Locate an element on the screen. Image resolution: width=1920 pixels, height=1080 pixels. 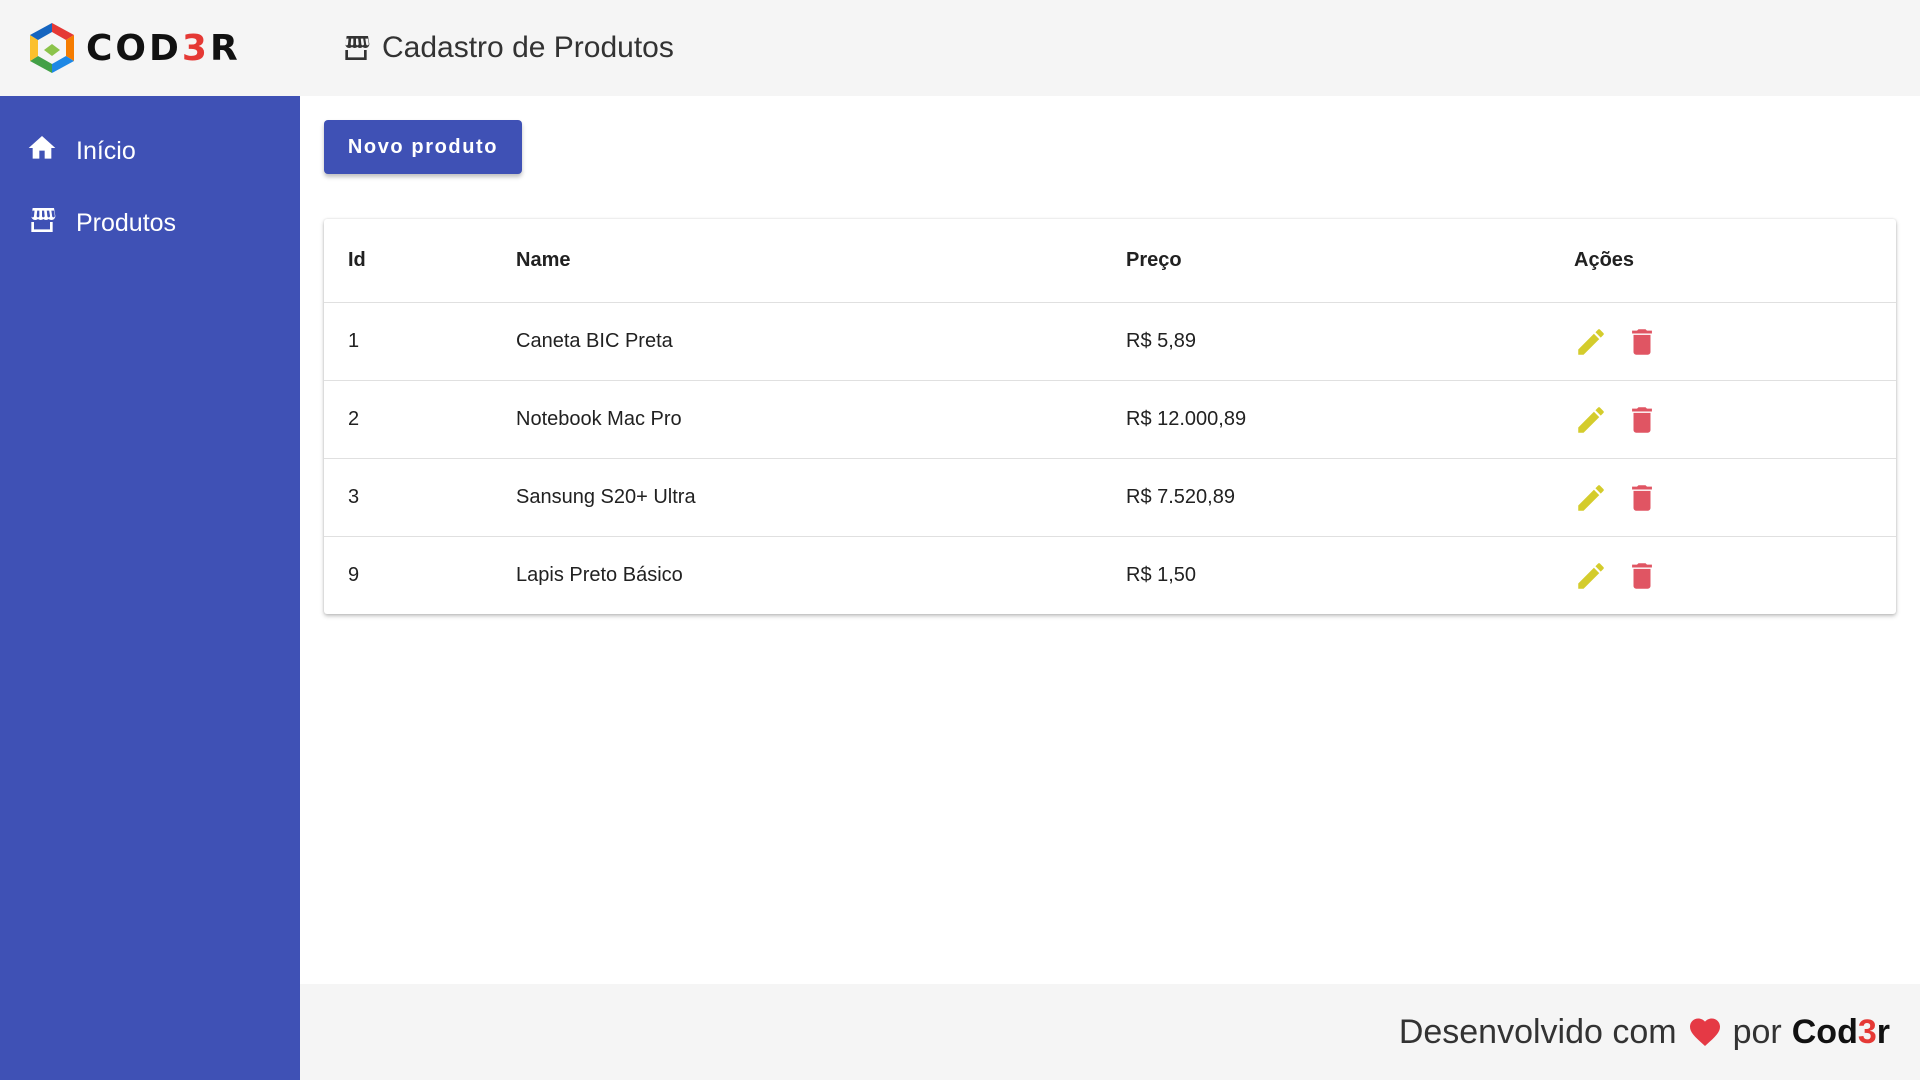
table-row: 3 Sansung S20+ Ultra R$ 7.520,89 is located at coordinates (1110, 497).